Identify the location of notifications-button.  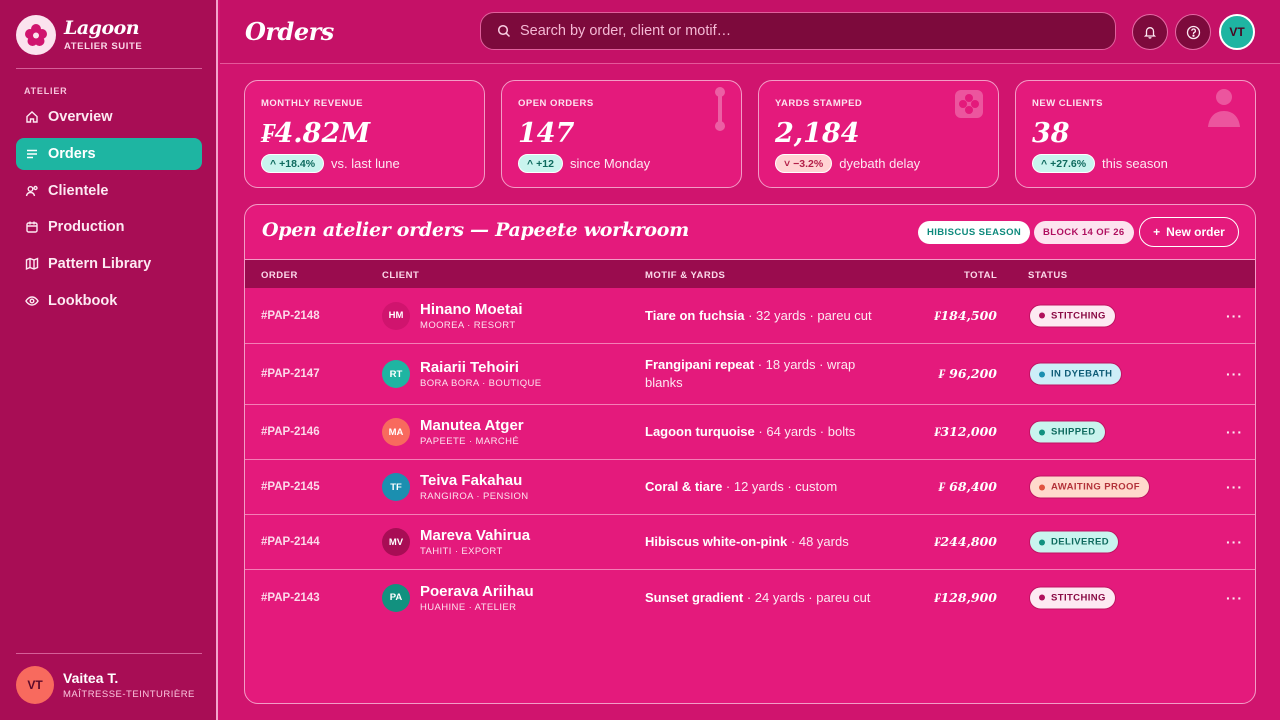
(1150, 32).